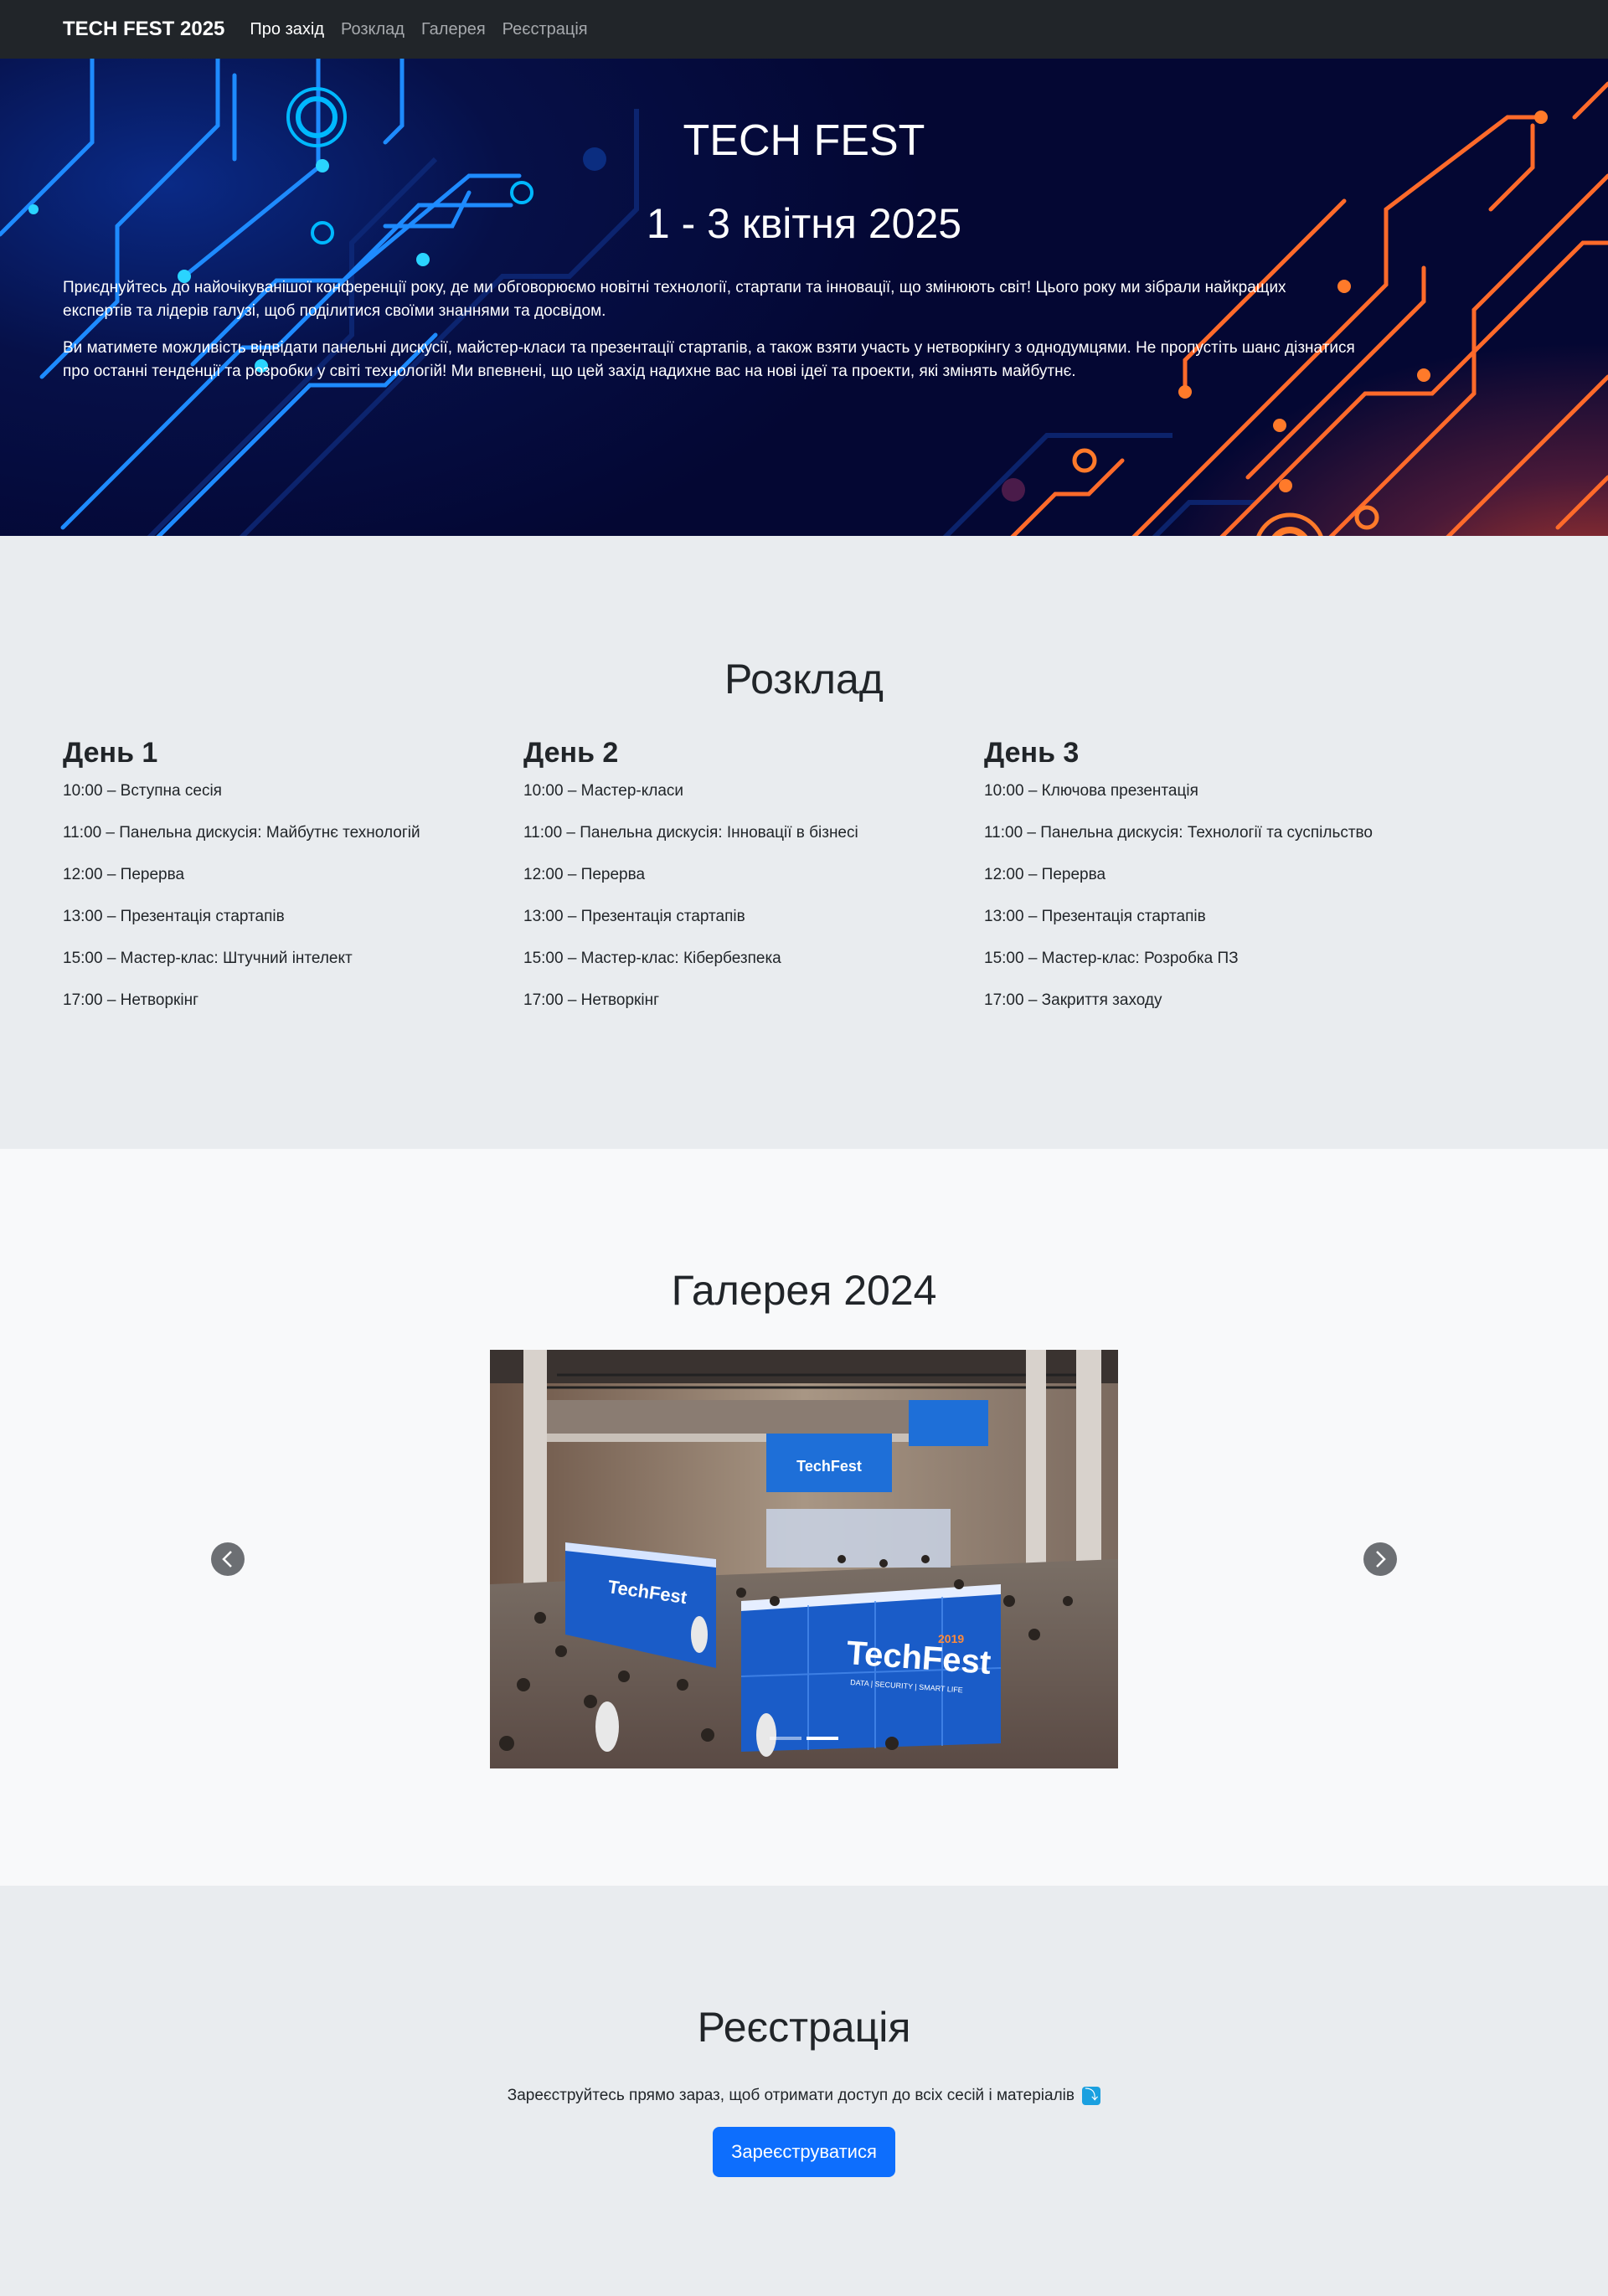  I want to click on photo-screen-text: TechFest, so click(829, 1466).